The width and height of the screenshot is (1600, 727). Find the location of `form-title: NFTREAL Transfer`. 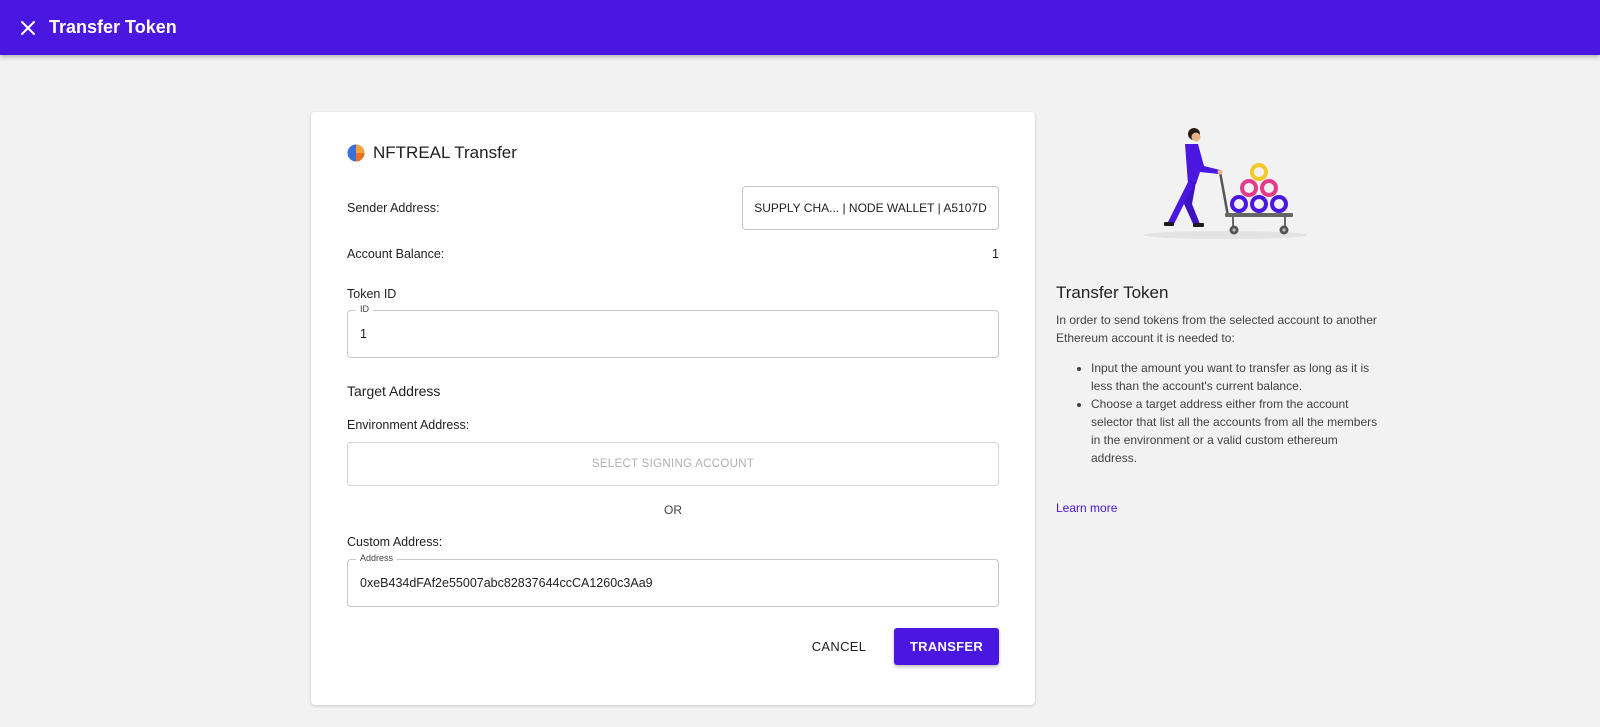

form-title: NFTREAL Transfer is located at coordinates (445, 152).